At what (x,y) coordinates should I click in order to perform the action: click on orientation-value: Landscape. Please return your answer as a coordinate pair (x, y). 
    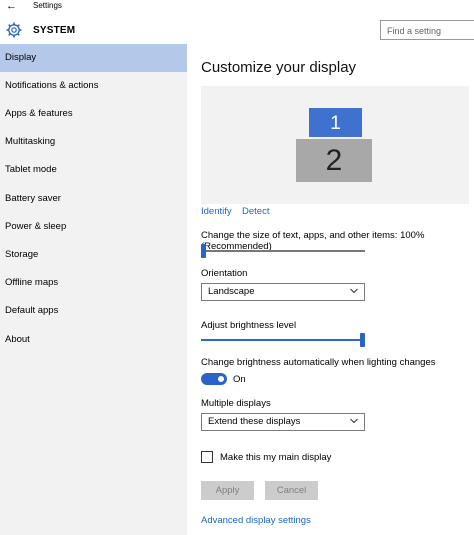
    Looking at the image, I should click on (231, 291).